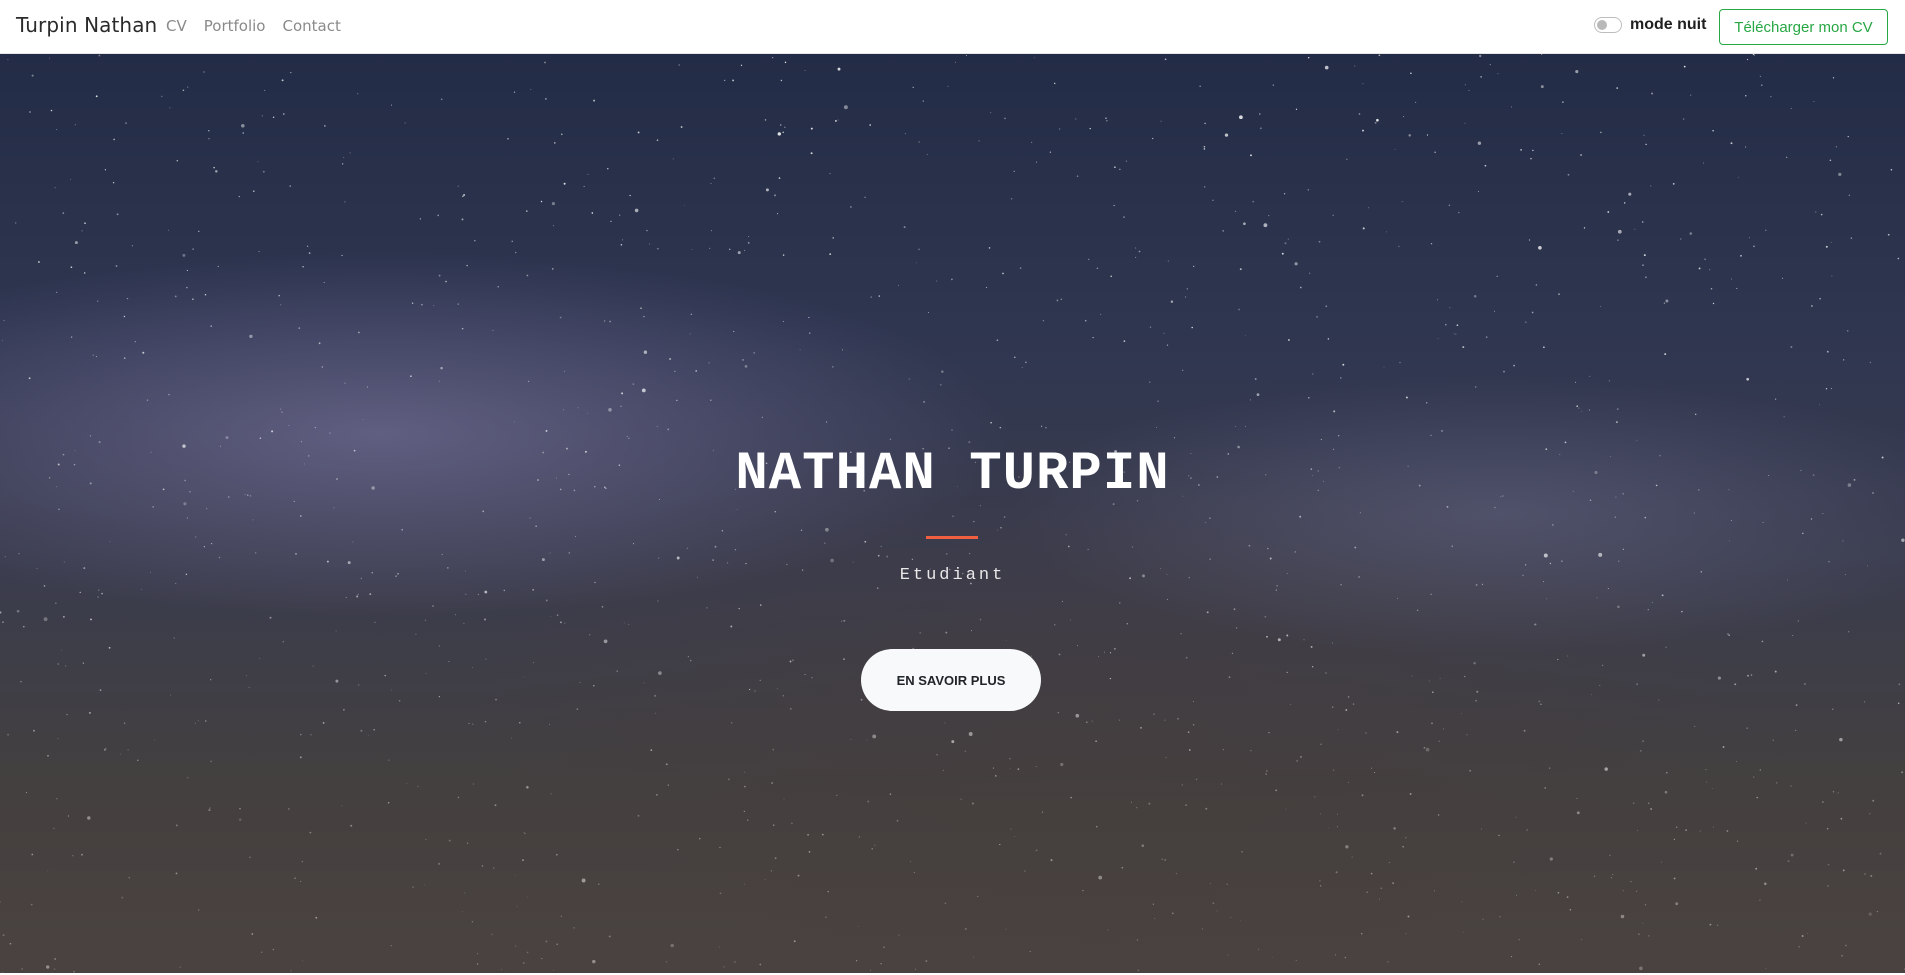  What do you see at coordinates (1803, 27) in the screenshot?
I see `download-cv-button: Télécharger mon CV` at bounding box center [1803, 27].